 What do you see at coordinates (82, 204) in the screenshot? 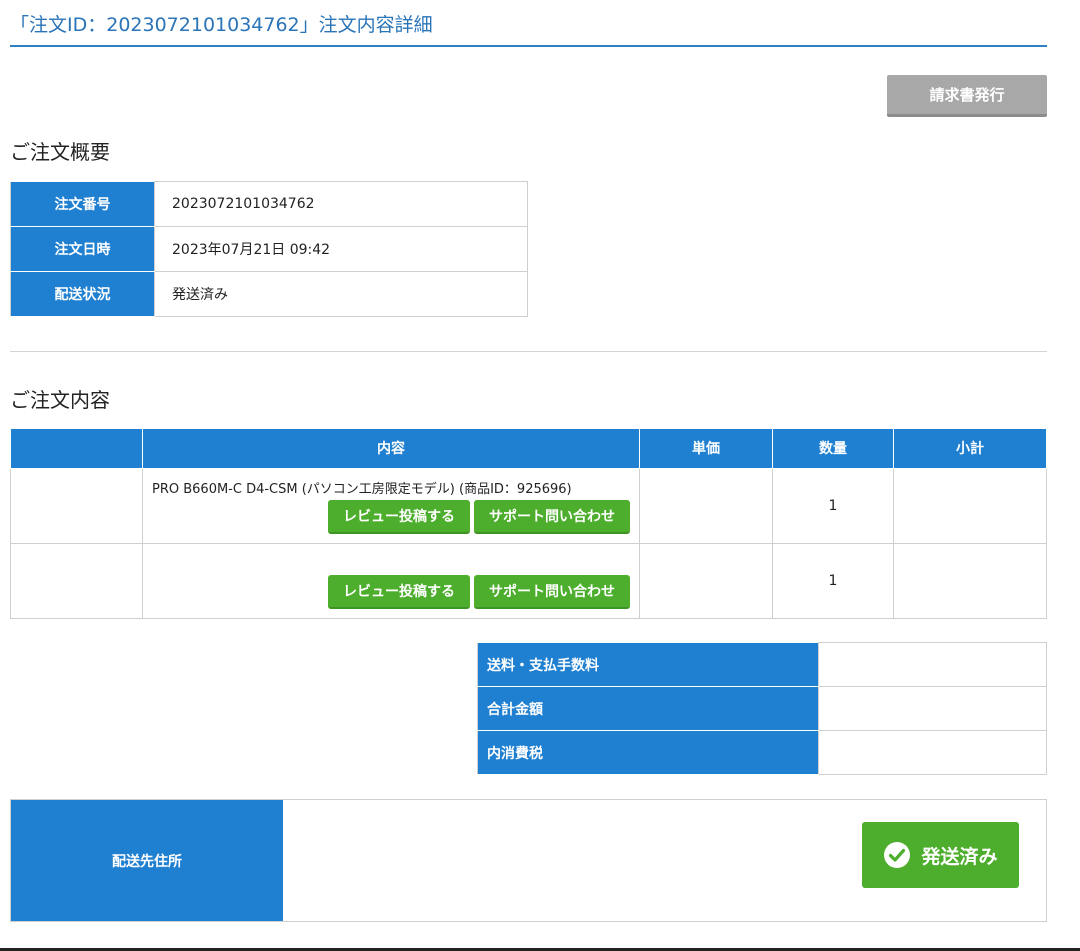
I see `summary-label: 注文番号` at bounding box center [82, 204].